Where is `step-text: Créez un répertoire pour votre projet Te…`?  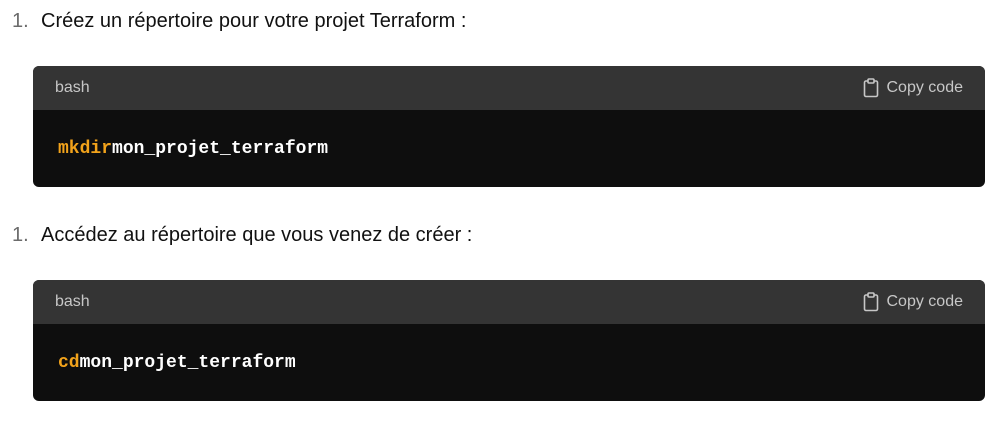
step-text: Créez un répertoire pour votre projet Te… is located at coordinates (254, 20).